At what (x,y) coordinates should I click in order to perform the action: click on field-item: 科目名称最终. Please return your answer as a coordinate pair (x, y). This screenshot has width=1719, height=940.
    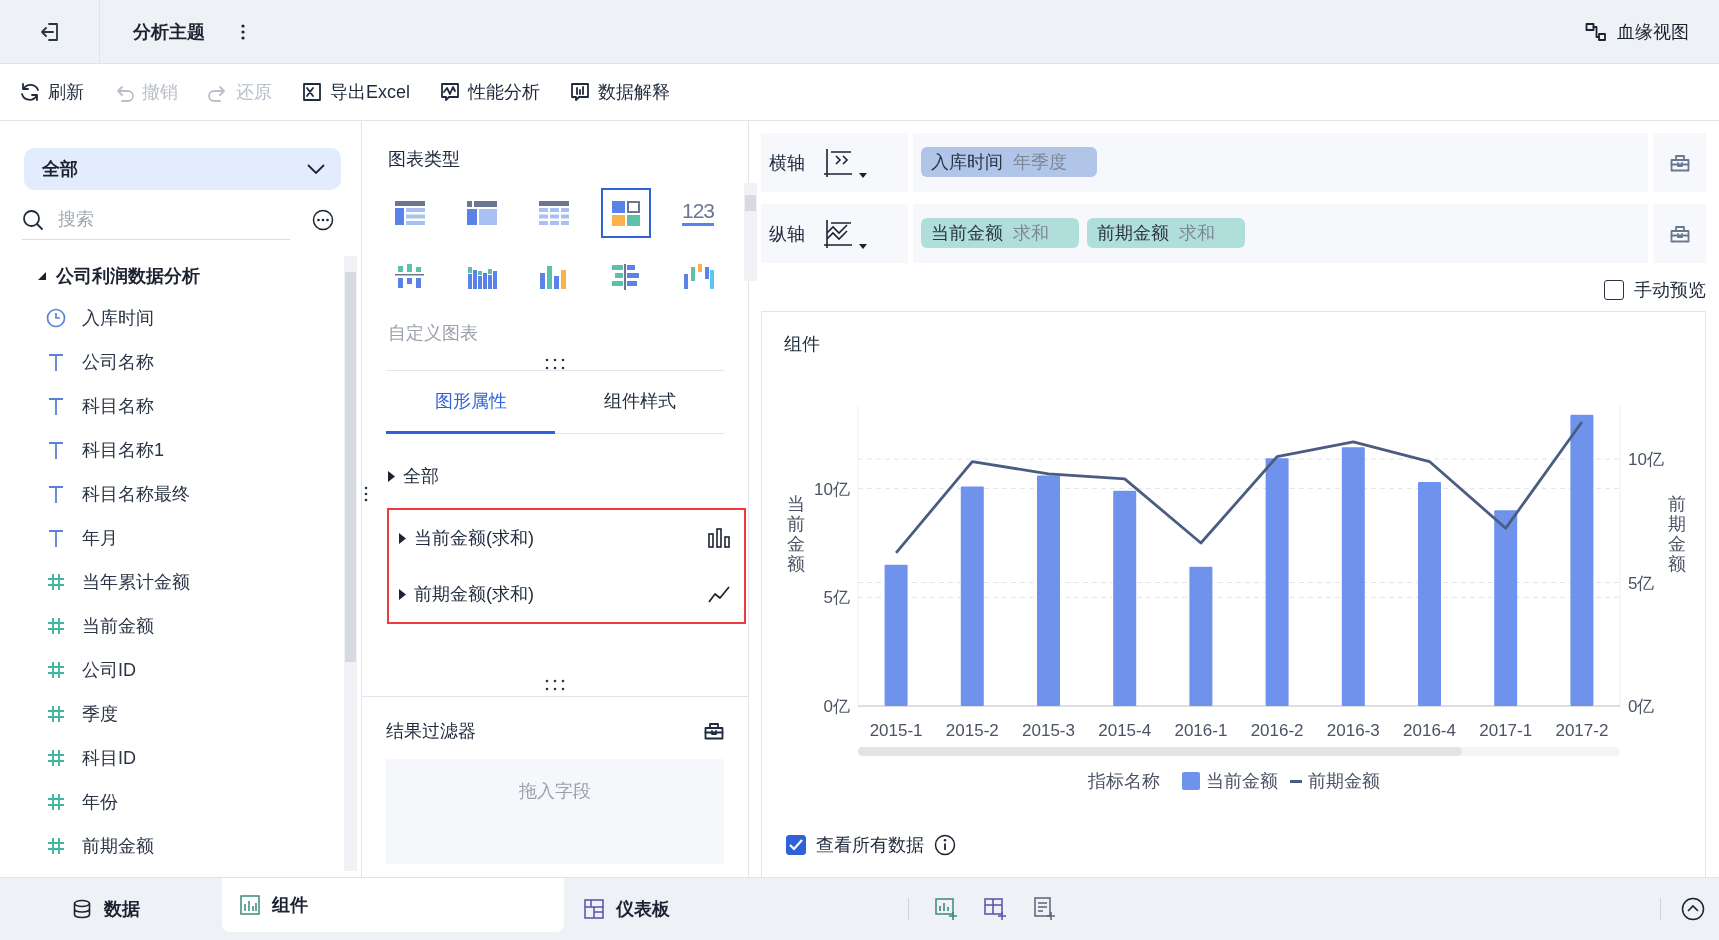
    Looking at the image, I should click on (180, 494).